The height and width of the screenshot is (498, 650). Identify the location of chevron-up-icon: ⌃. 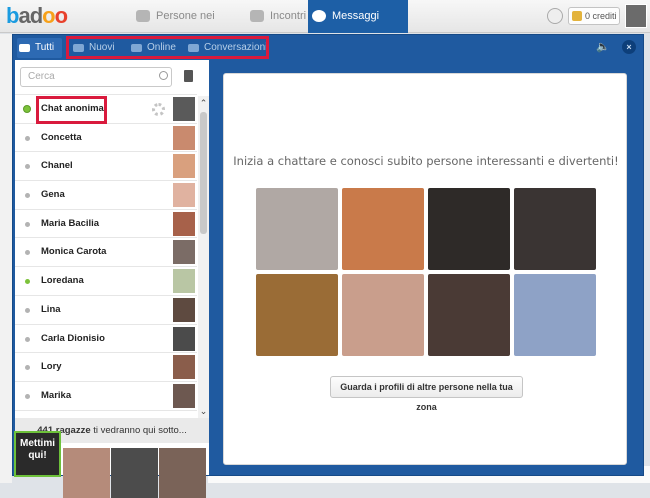
(203, 103).